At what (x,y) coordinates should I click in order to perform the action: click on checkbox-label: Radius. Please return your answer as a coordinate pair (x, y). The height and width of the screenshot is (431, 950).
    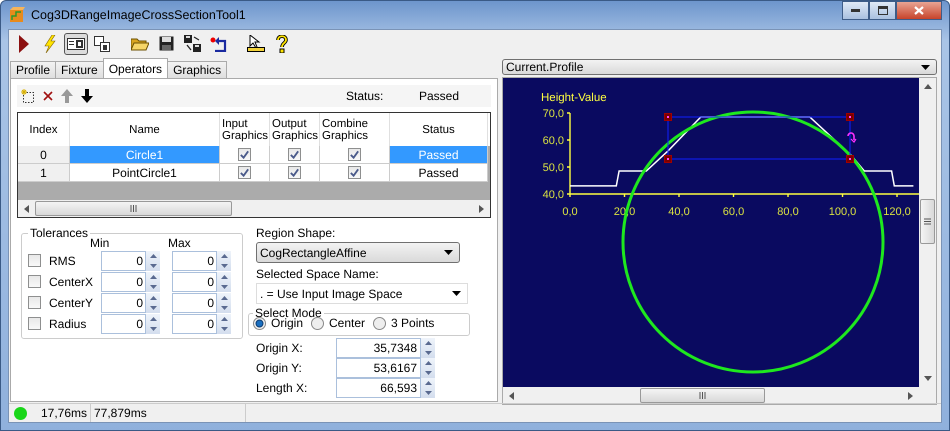
    Looking at the image, I should click on (68, 323).